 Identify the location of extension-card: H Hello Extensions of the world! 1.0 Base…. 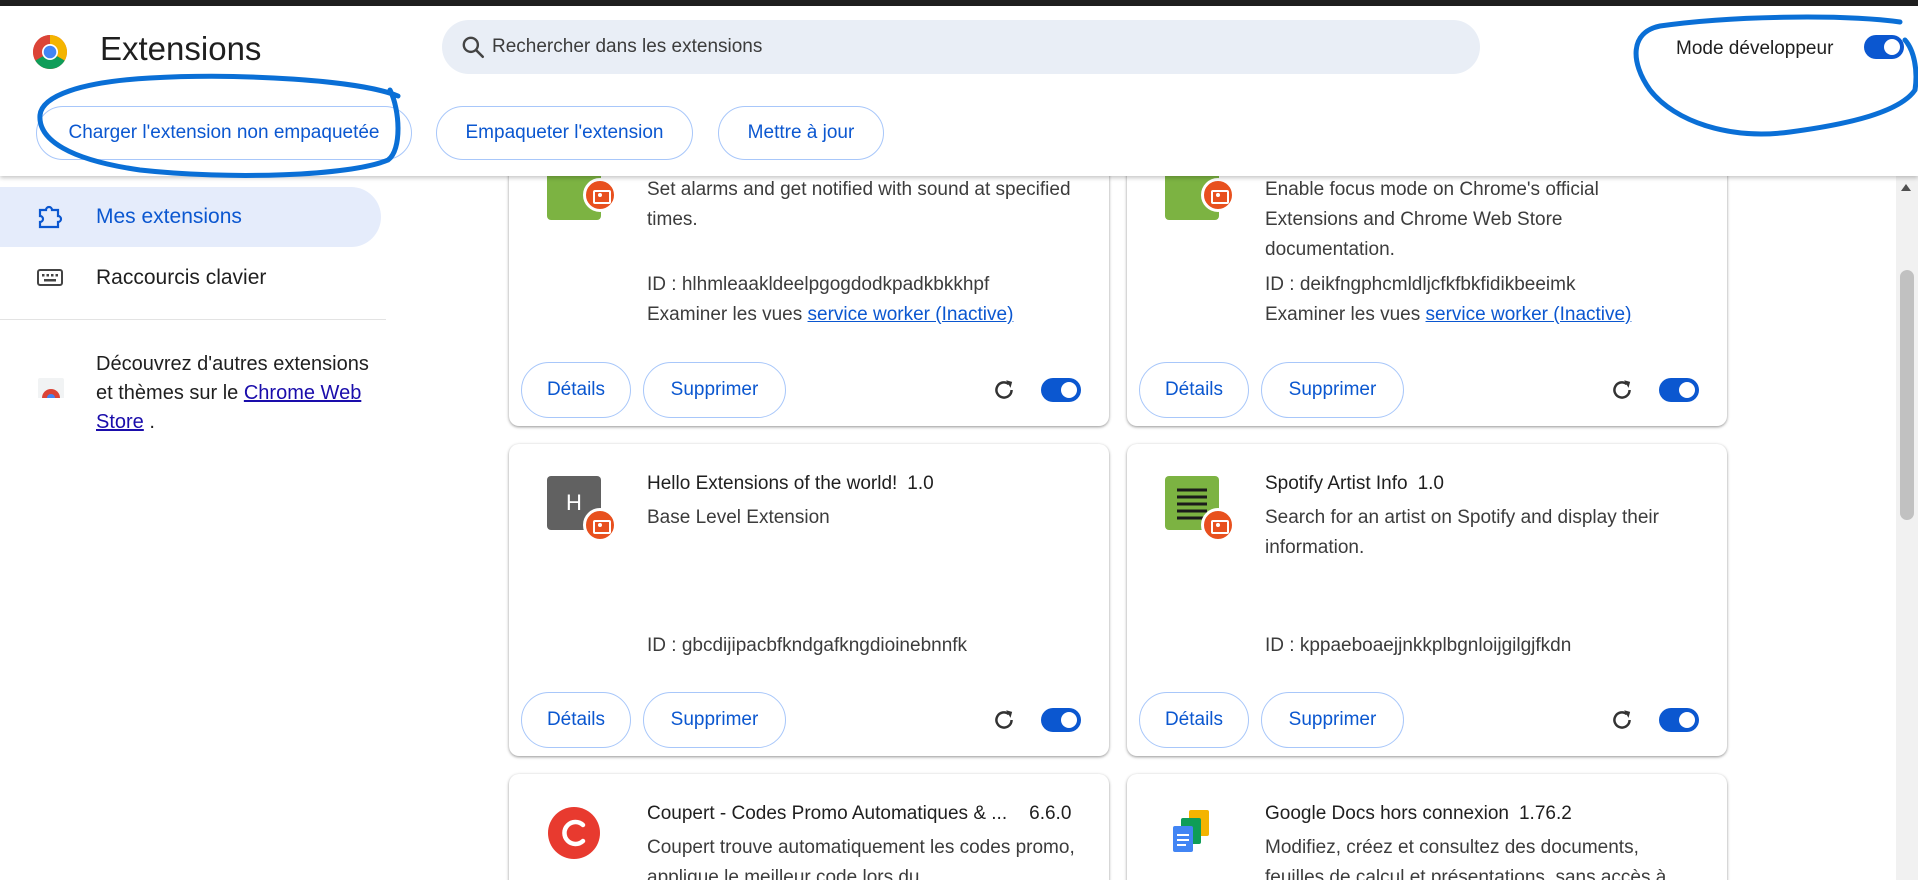
(809, 600).